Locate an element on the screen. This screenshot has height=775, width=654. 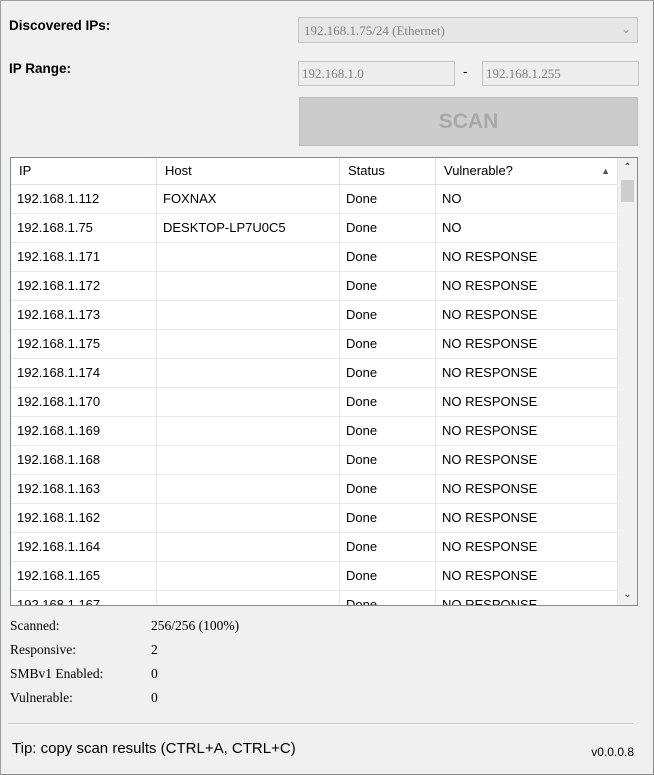
grid-header: IP Host Status Vulnerable? ▲ is located at coordinates (314, 171).